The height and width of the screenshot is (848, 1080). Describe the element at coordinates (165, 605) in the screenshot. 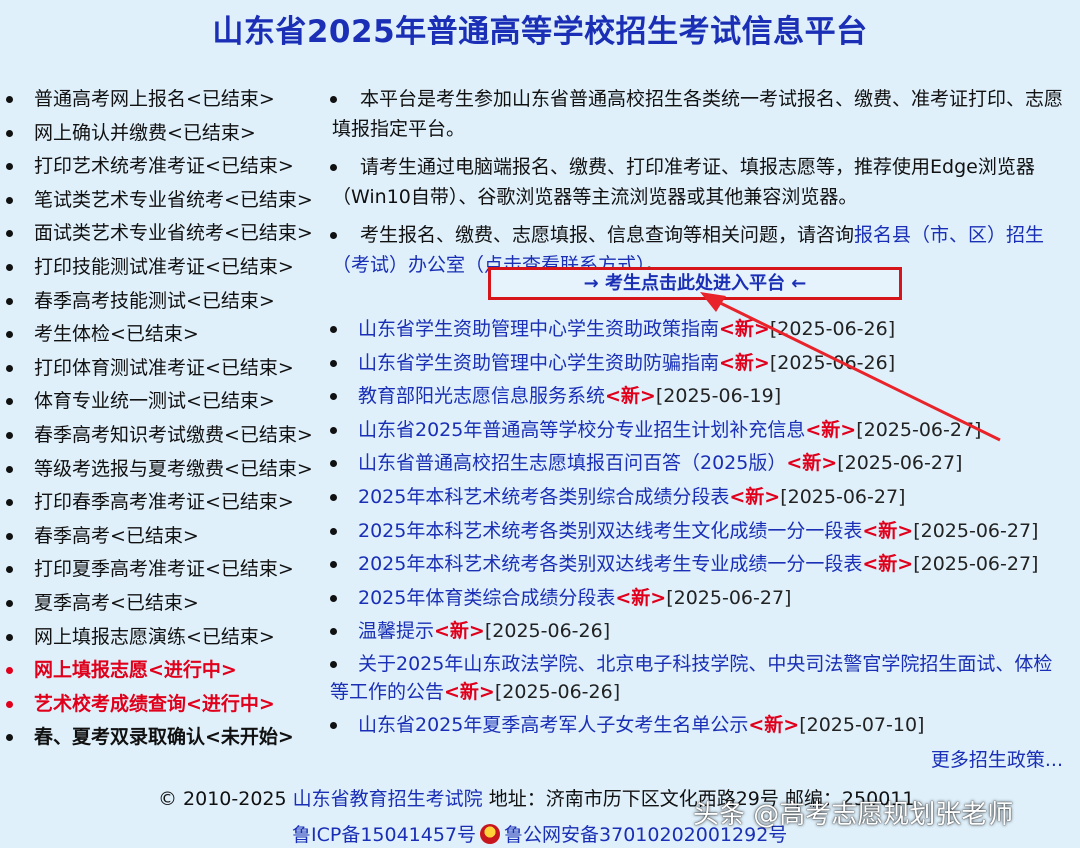

I see `nav-item: 夏季高考<已结束>` at that location.